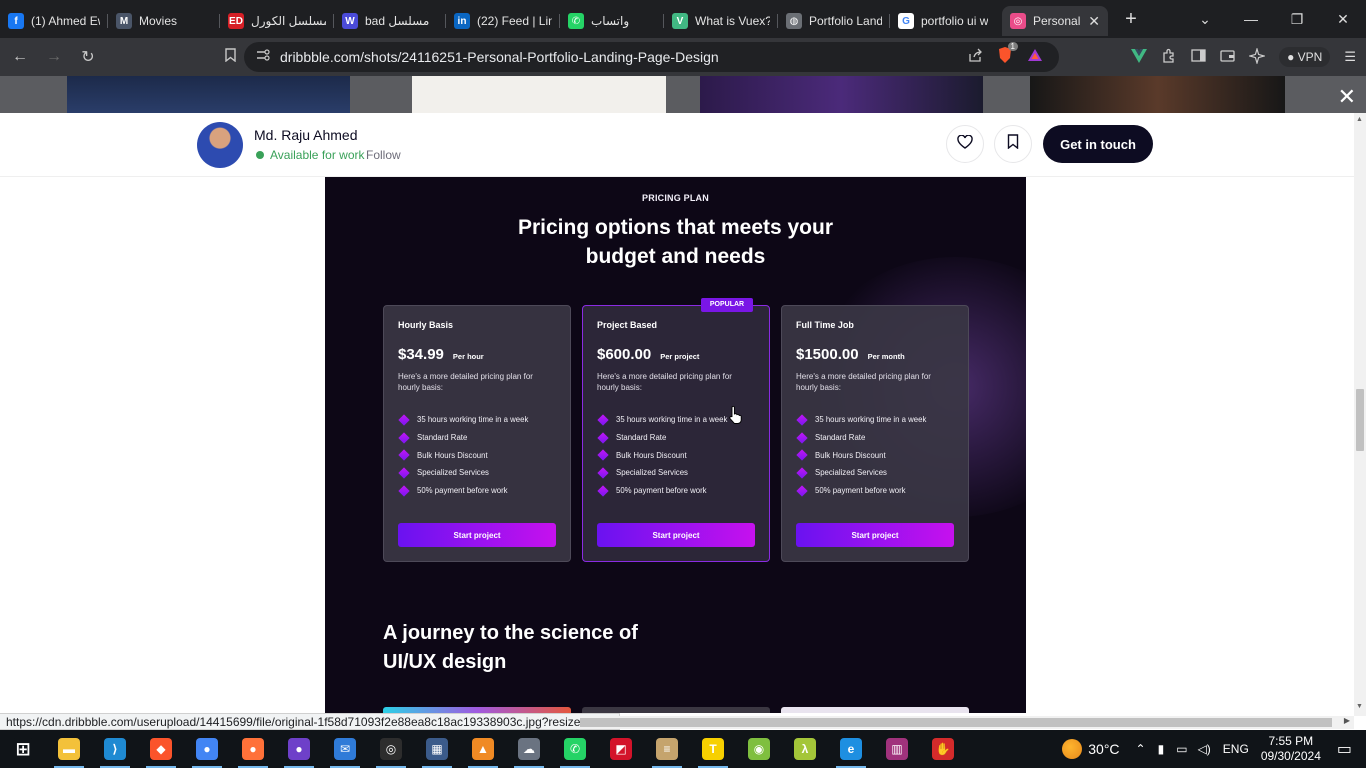 This screenshot has width=1366, height=768. What do you see at coordinates (721, 21) in the screenshot?
I see `browser-tab: V What is Vuex?` at bounding box center [721, 21].